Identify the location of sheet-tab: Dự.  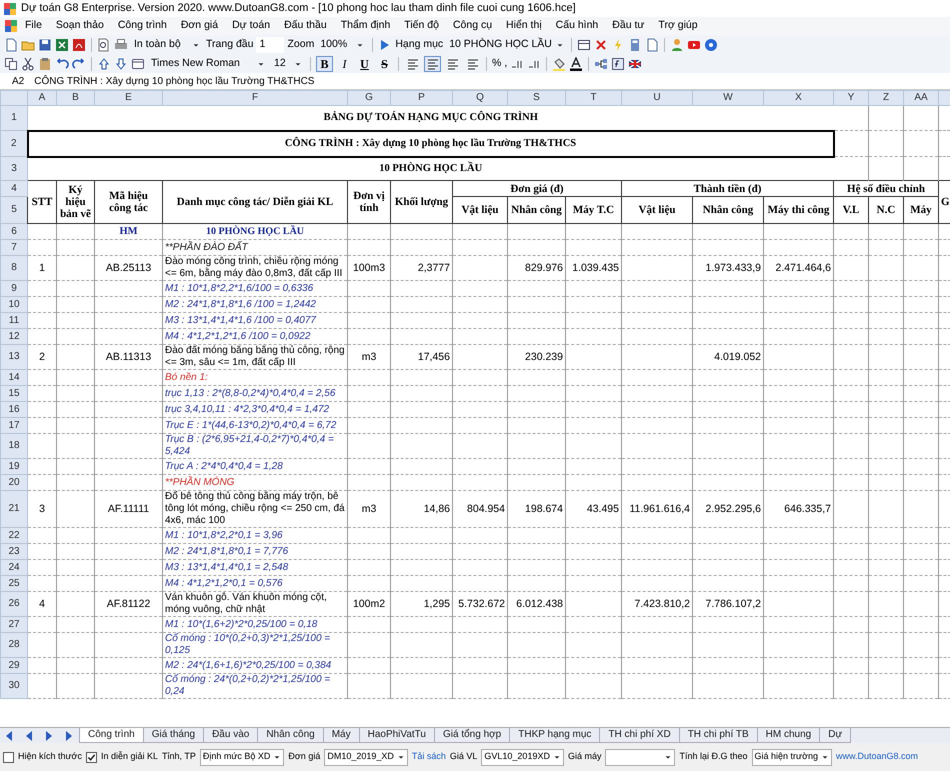
(835, 735).